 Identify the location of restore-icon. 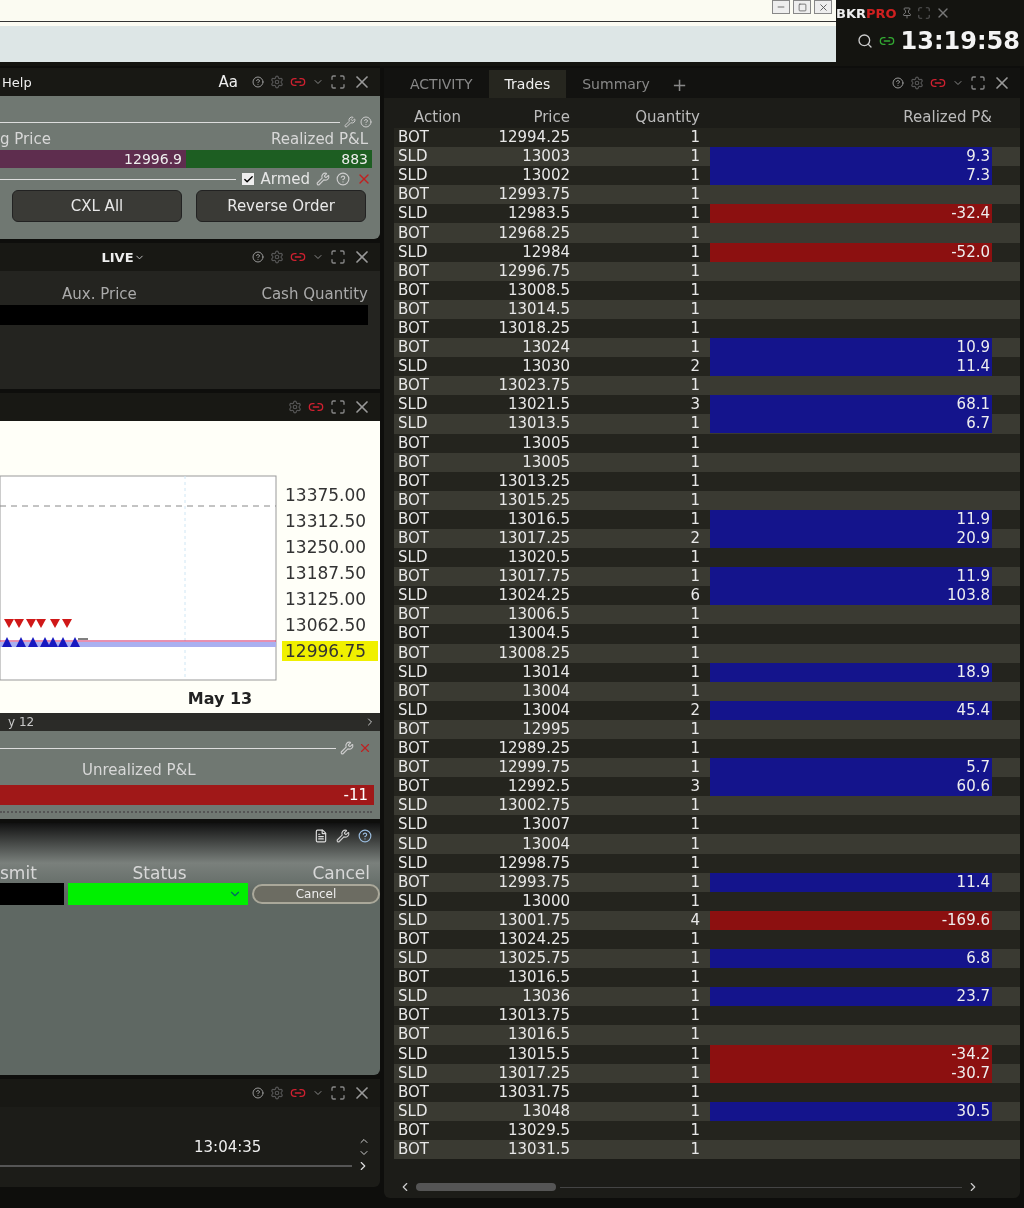
(802, 7).